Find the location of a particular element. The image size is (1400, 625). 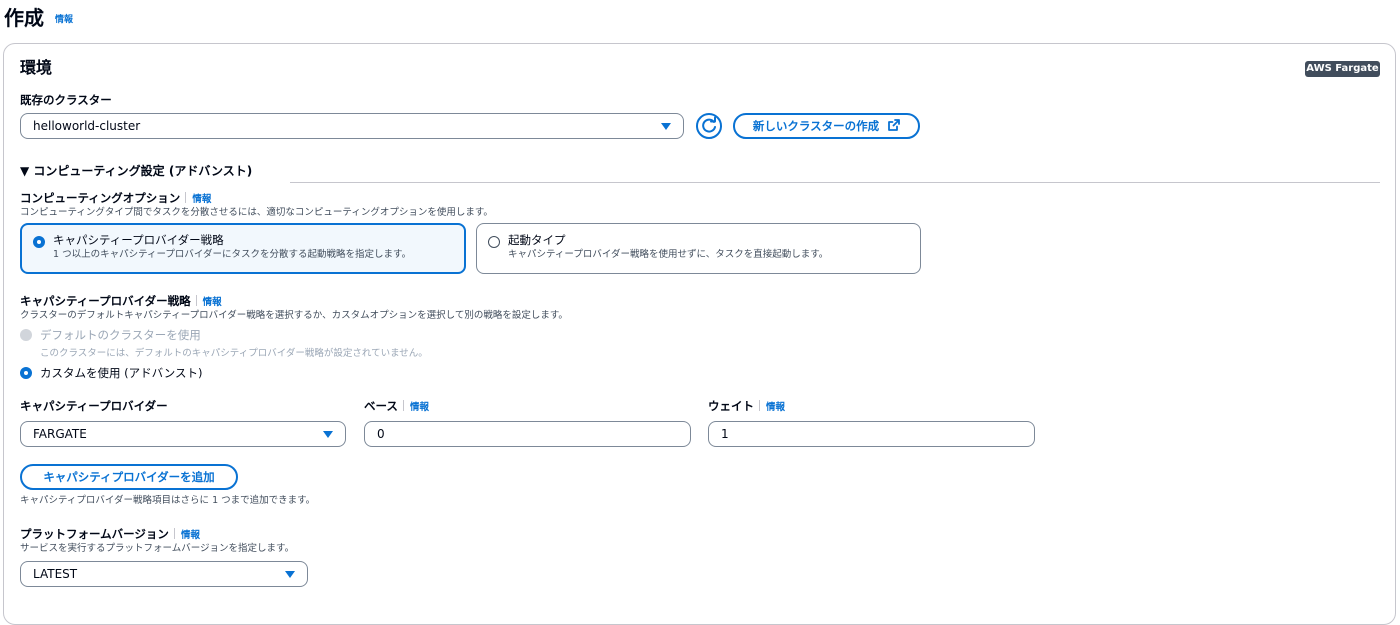

platform-version-select-value: LATEST is located at coordinates (55, 574).